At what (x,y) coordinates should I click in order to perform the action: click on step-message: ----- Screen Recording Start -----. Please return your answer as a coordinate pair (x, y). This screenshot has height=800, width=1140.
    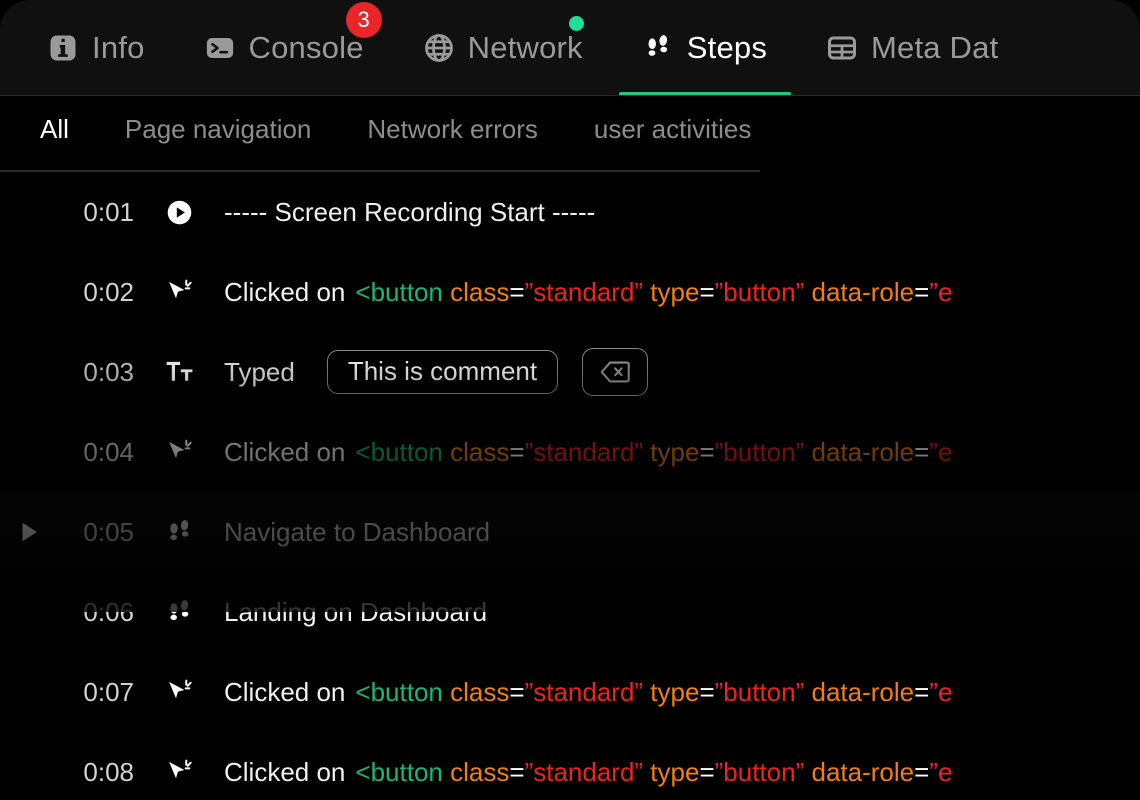
    Looking at the image, I should click on (410, 211).